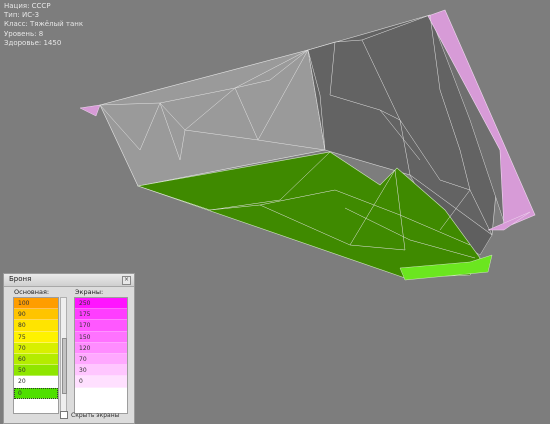 Image resolution: width=550 pixels, height=424 pixels. What do you see at coordinates (126, 280) in the screenshot?
I see `close-icon: ×` at bounding box center [126, 280].